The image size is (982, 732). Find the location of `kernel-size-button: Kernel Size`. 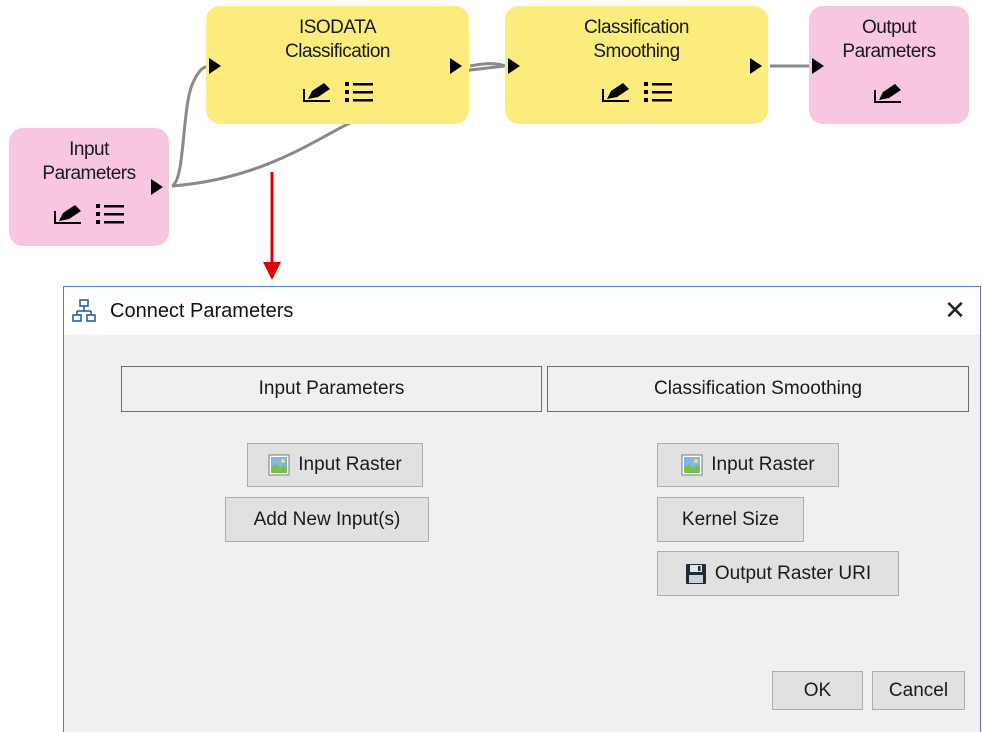

kernel-size-button: Kernel Size is located at coordinates (730, 519).